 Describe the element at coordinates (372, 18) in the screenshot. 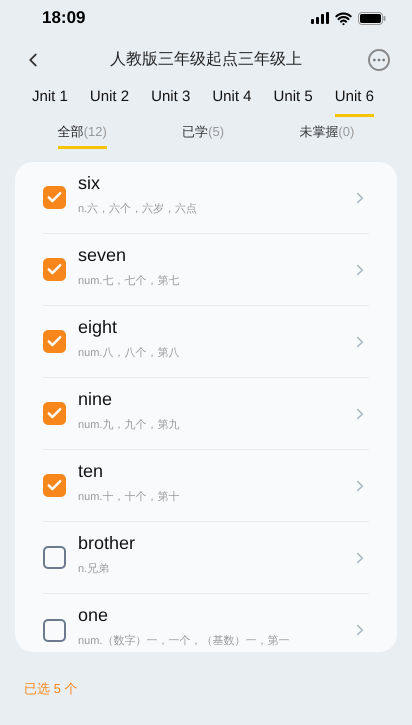

I see `battery-icon` at that location.